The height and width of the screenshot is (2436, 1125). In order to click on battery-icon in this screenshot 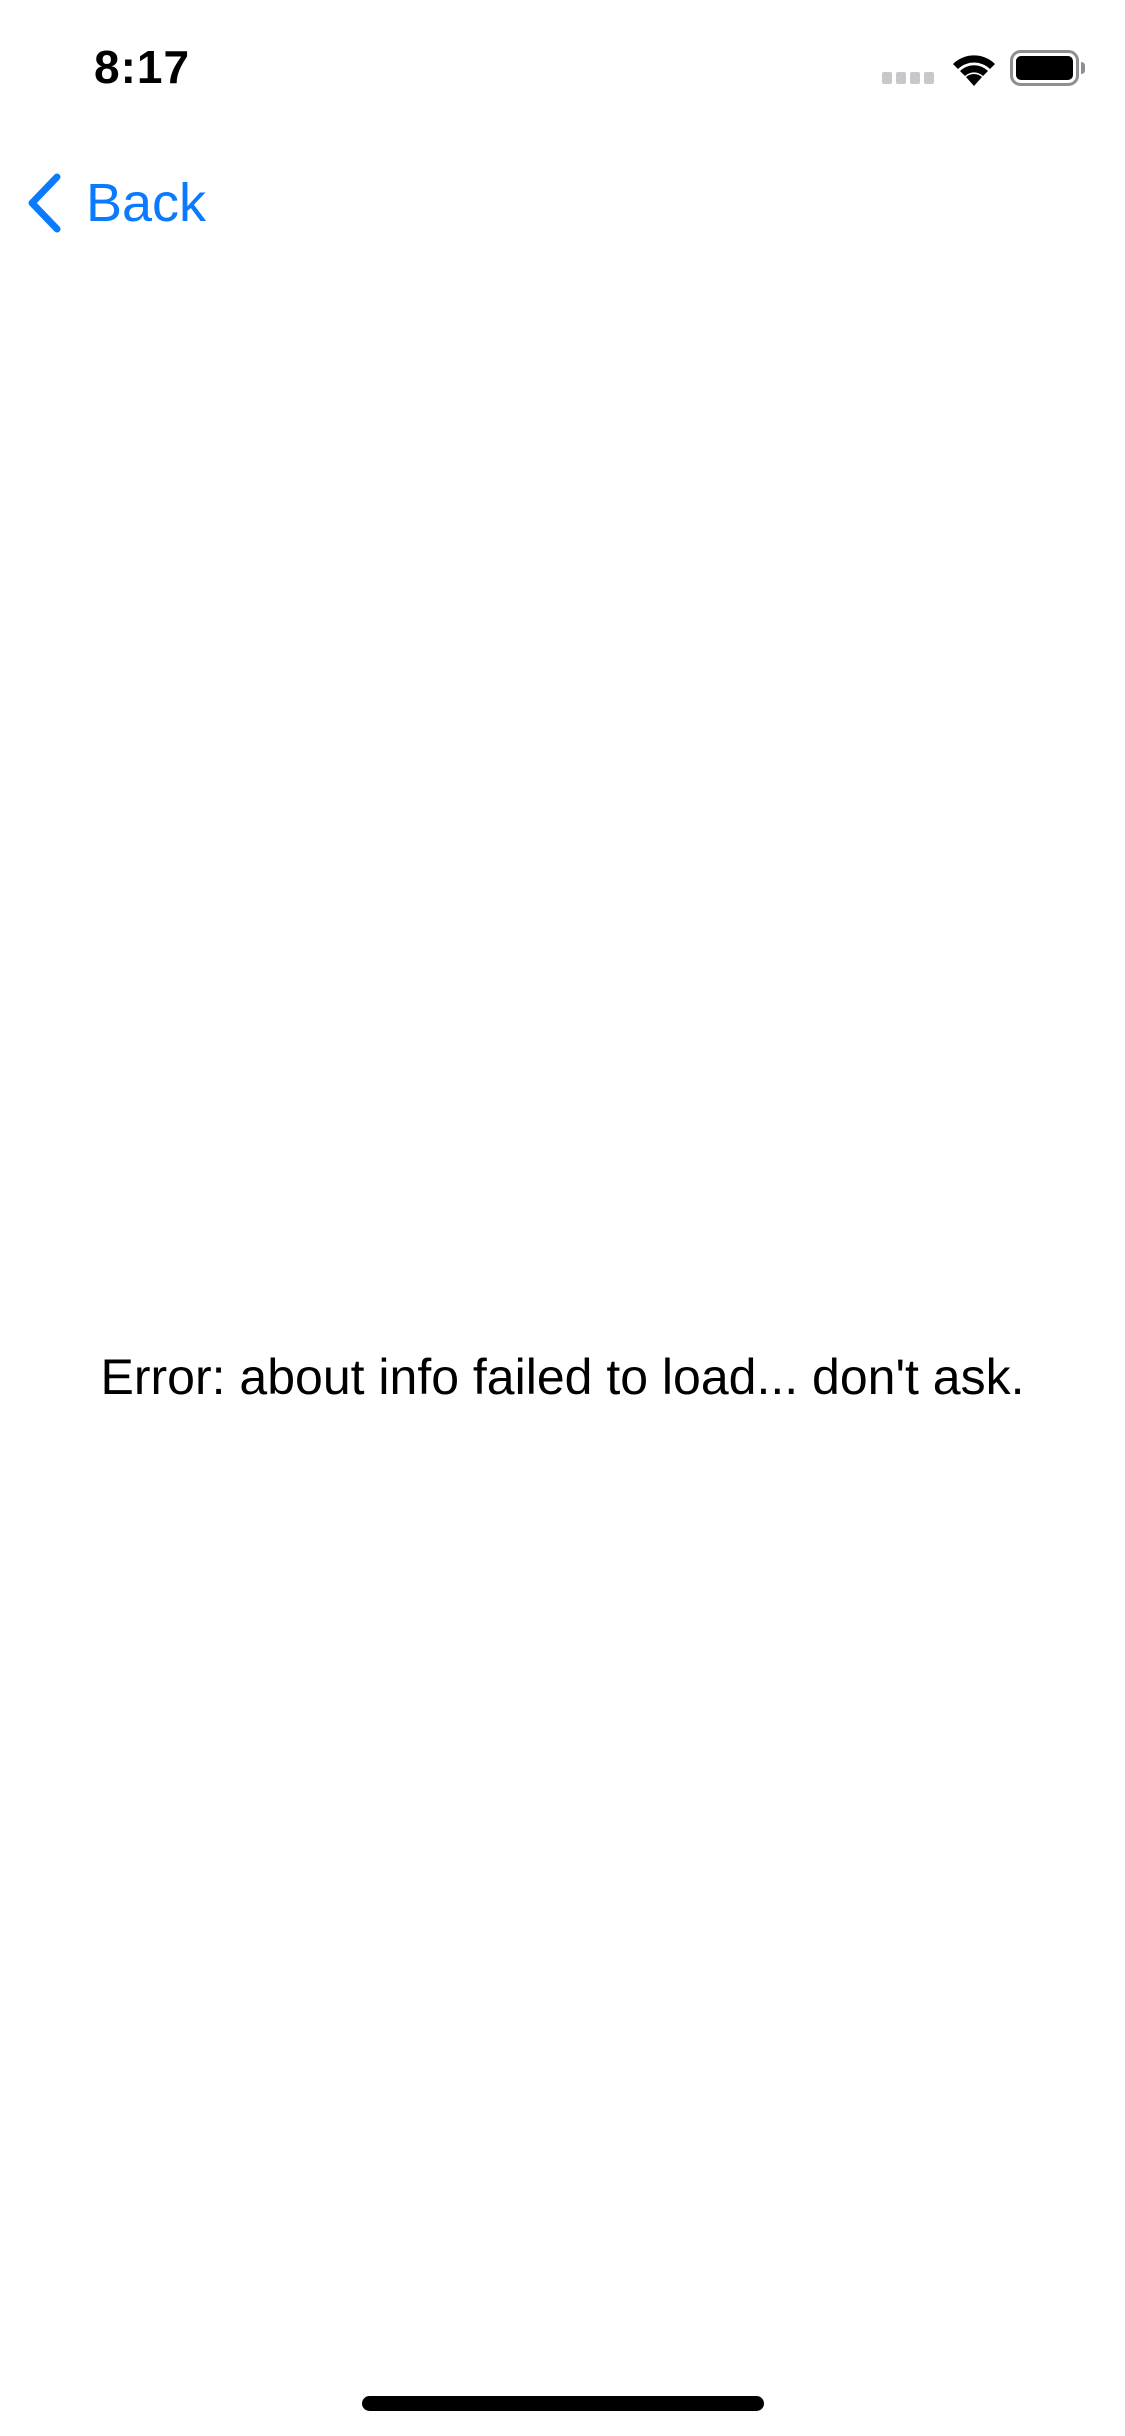, I will do `click(1047, 68)`.